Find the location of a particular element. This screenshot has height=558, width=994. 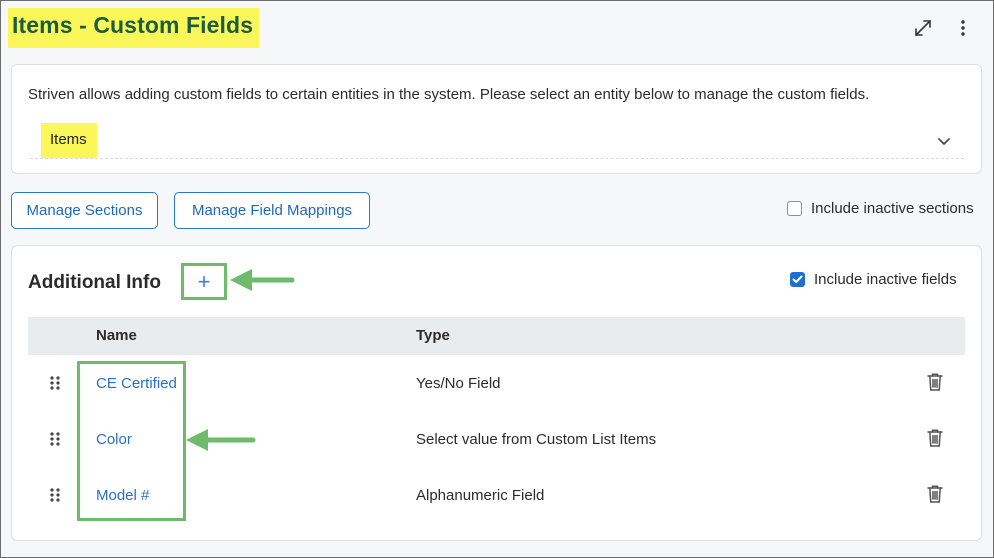

annotation-arrow-fields is located at coordinates (221, 440).